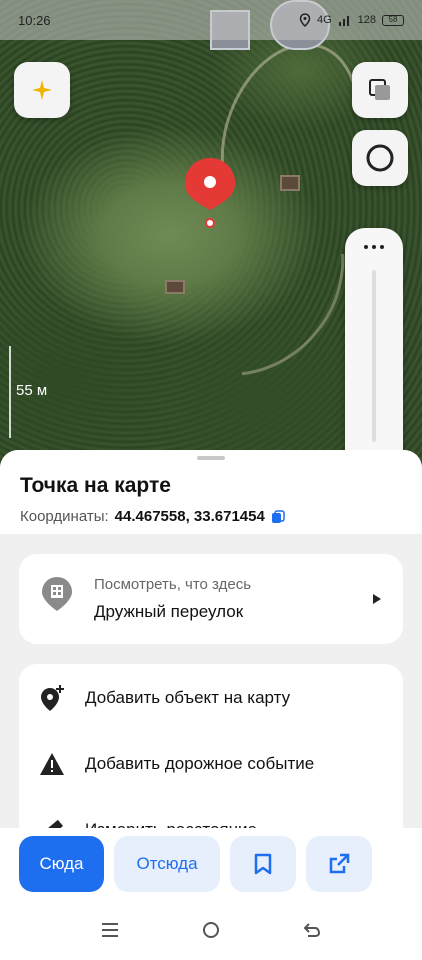 This screenshot has height=960, width=422. I want to click on chevron-right-icon, so click(377, 599).